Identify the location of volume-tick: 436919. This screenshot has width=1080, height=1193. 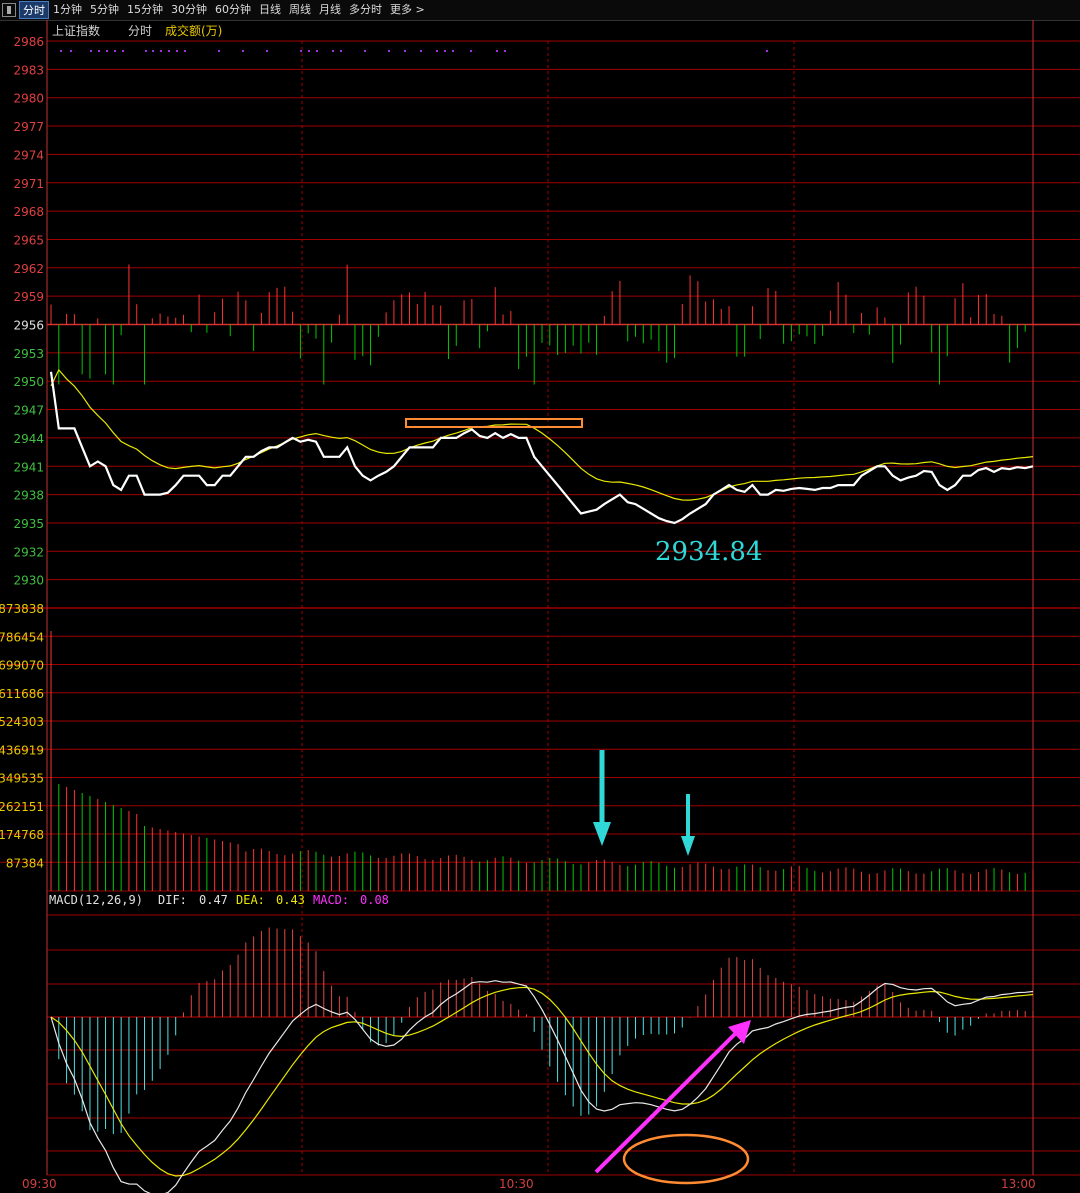
(22, 750).